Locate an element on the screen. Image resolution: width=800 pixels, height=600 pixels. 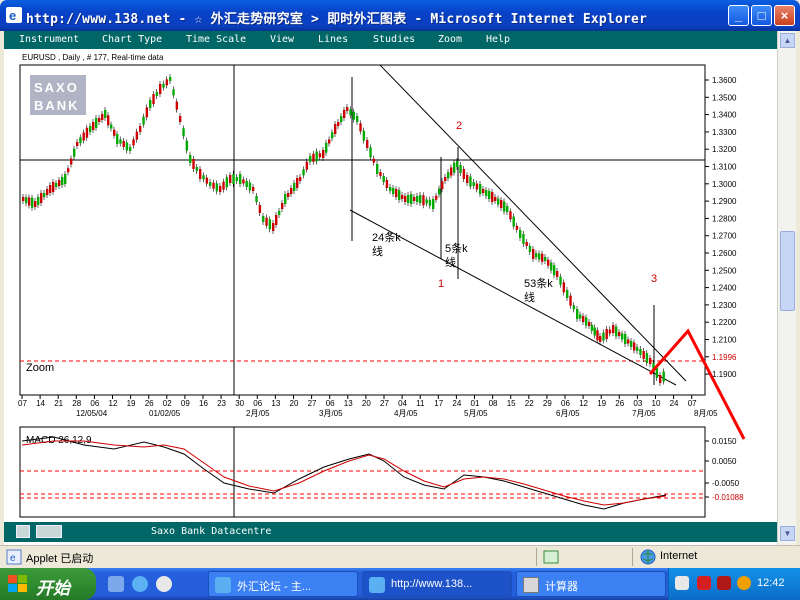
svg-text: e is located at coordinates (13, 558).